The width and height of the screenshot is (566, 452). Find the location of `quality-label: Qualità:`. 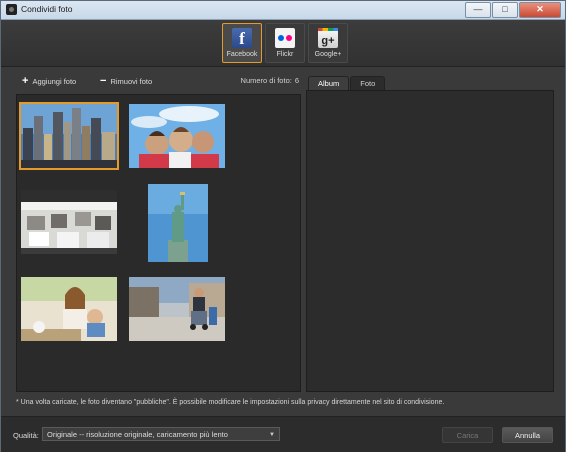

quality-label: Qualità: is located at coordinates (26, 435).